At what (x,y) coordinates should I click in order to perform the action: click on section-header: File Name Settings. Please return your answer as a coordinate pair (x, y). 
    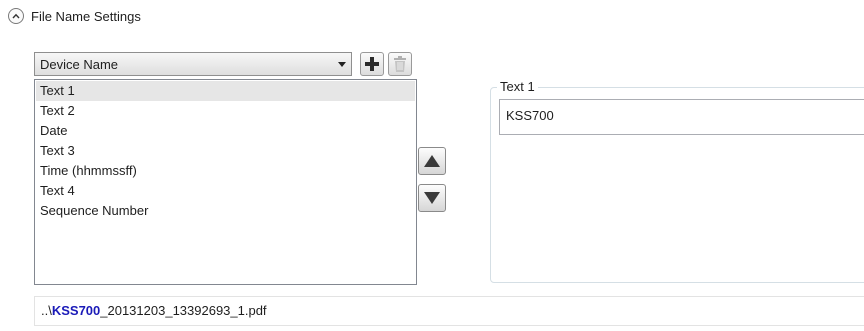
    Looking at the image, I should click on (74, 16).